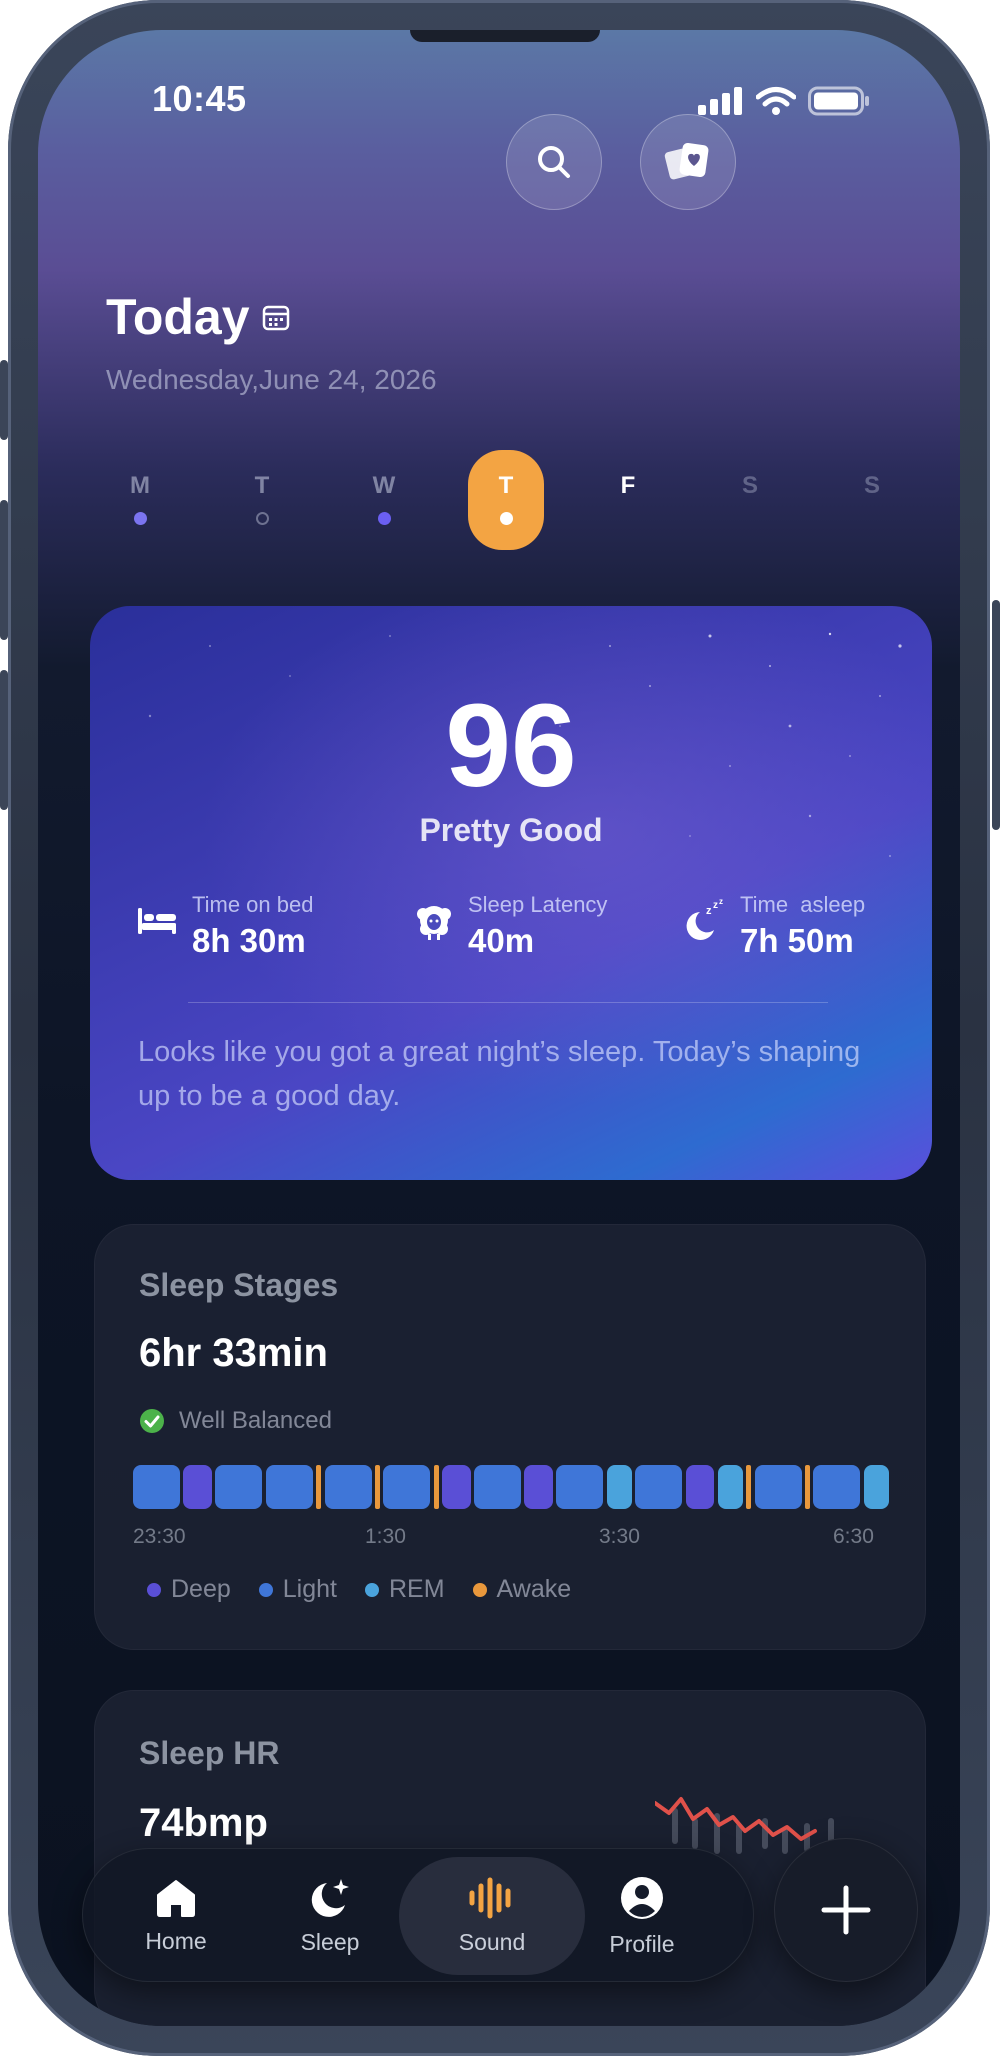 This screenshot has height=2056, width=1000. Describe the element at coordinates (253, 904) in the screenshot. I see `metric-label: Time on bed` at that location.